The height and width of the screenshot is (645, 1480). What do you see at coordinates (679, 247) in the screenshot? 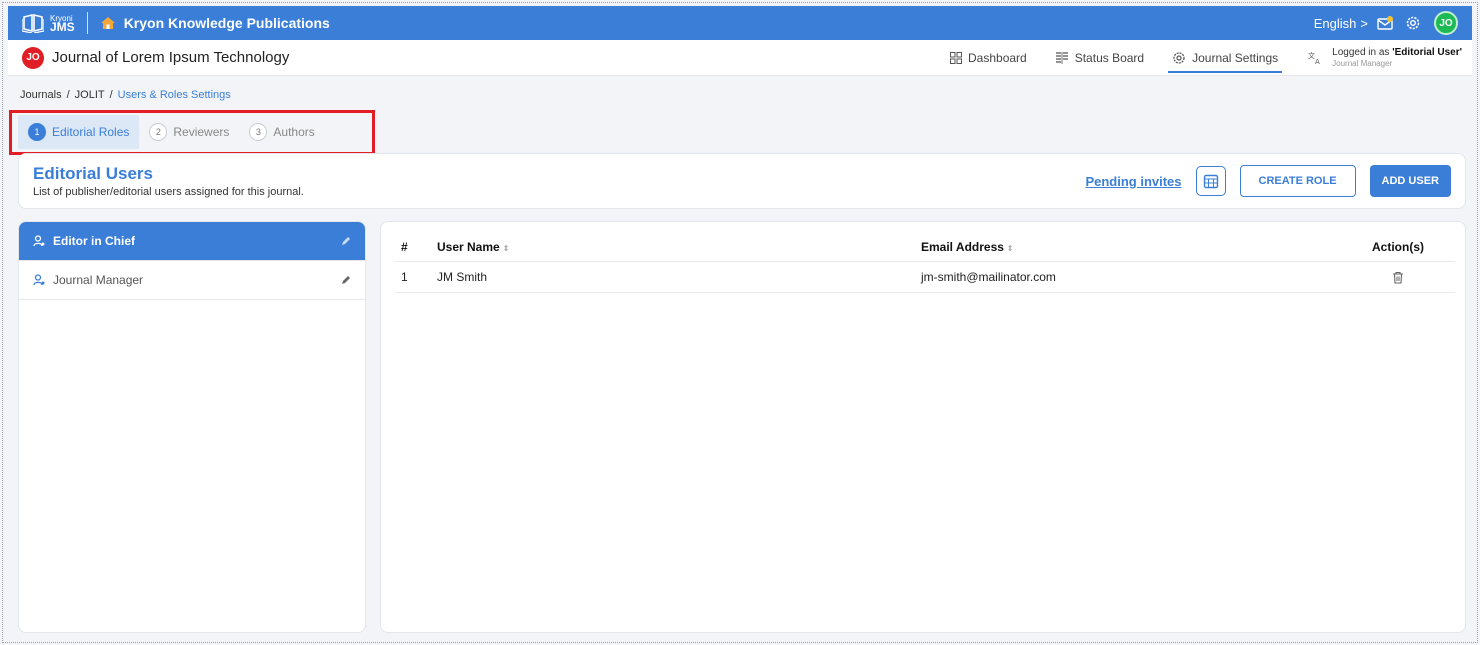
I see `col-user-name: User Name ⇕` at bounding box center [679, 247].